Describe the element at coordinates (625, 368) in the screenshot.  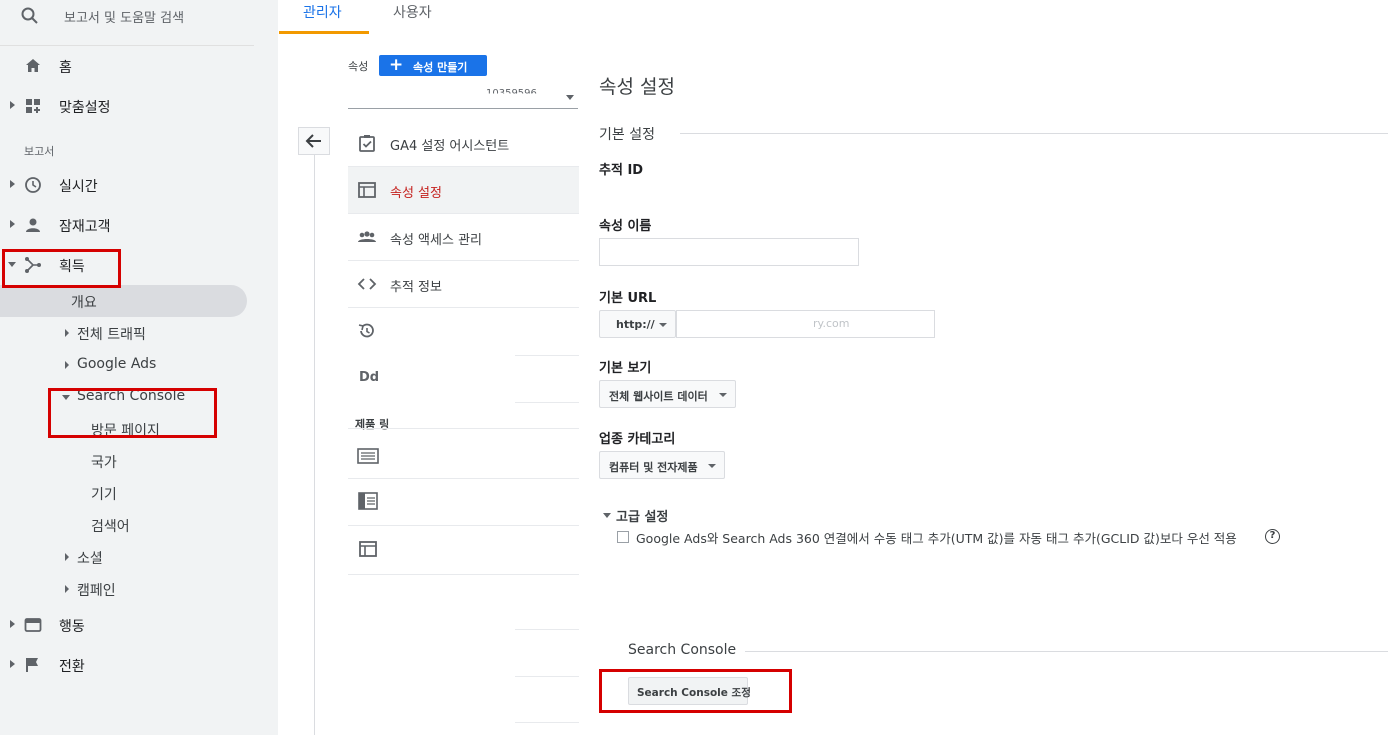
I see `default-view-label: 기본 보기` at that location.